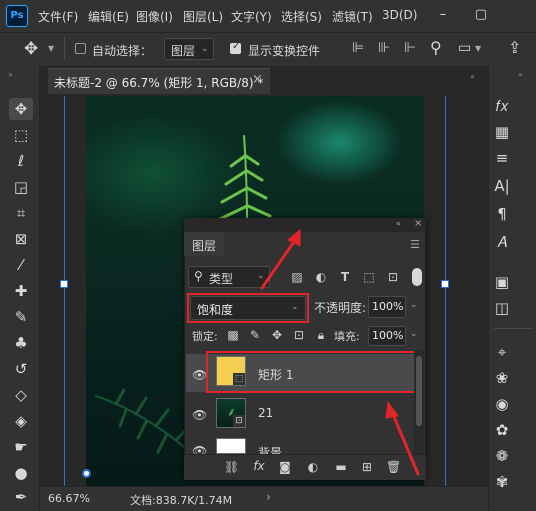  What do you see at coordinates (340, 352) in the screenshot?
I see `annotation-arrows` at bounding box center [340, 352].